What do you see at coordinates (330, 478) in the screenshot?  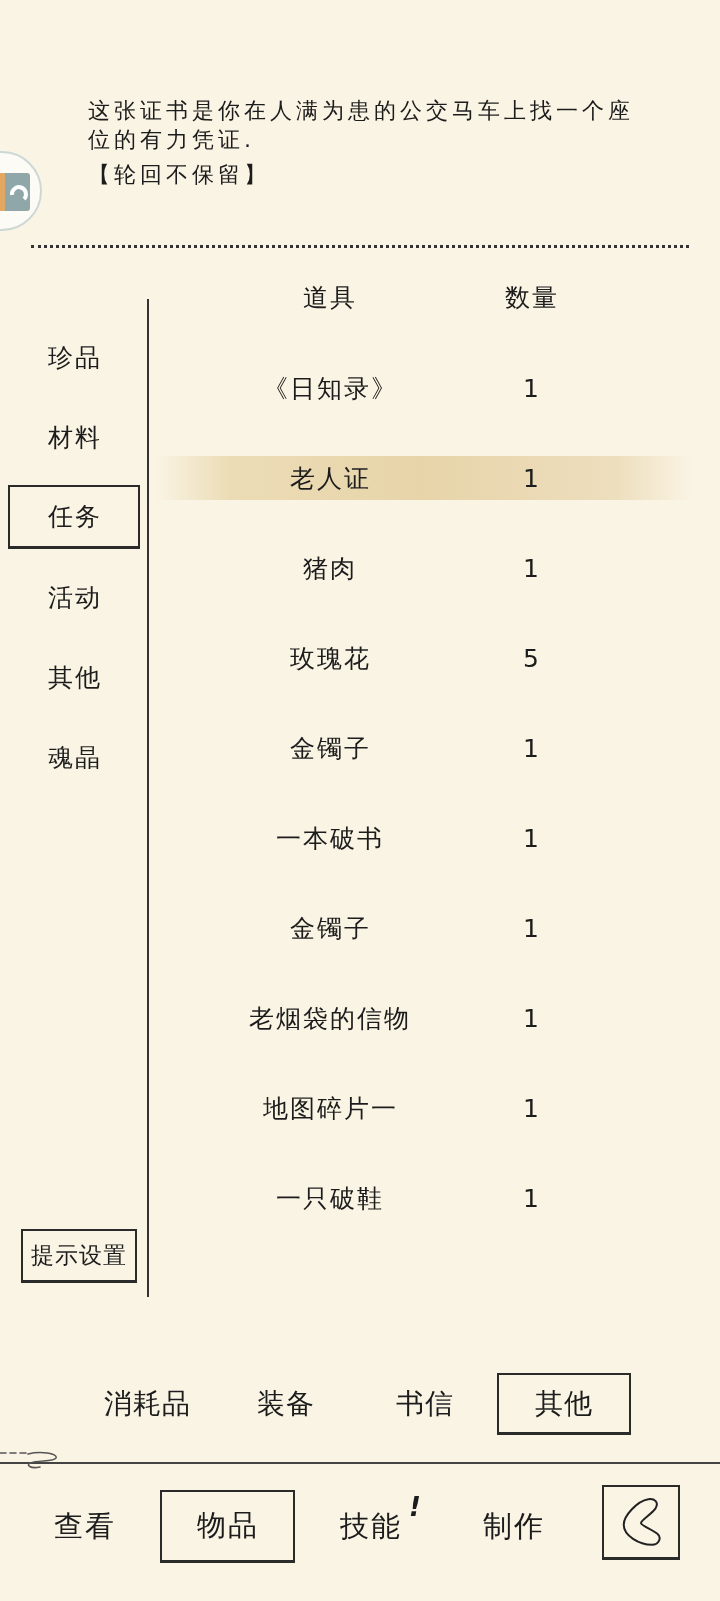 I see `item-name: 老人证` at bounding box center [330, 478].